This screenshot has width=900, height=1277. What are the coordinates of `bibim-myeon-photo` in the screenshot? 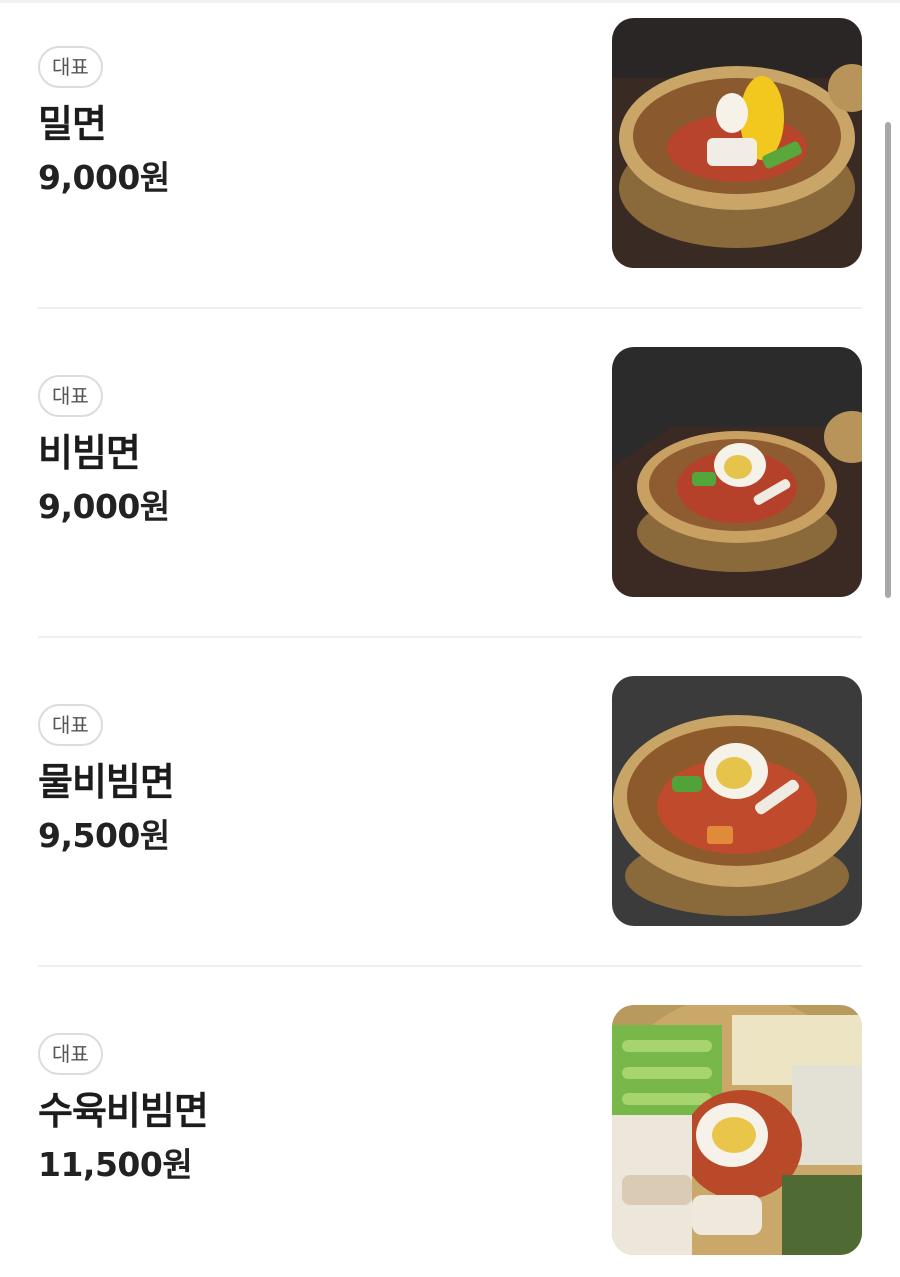 It's located at (737, 472).